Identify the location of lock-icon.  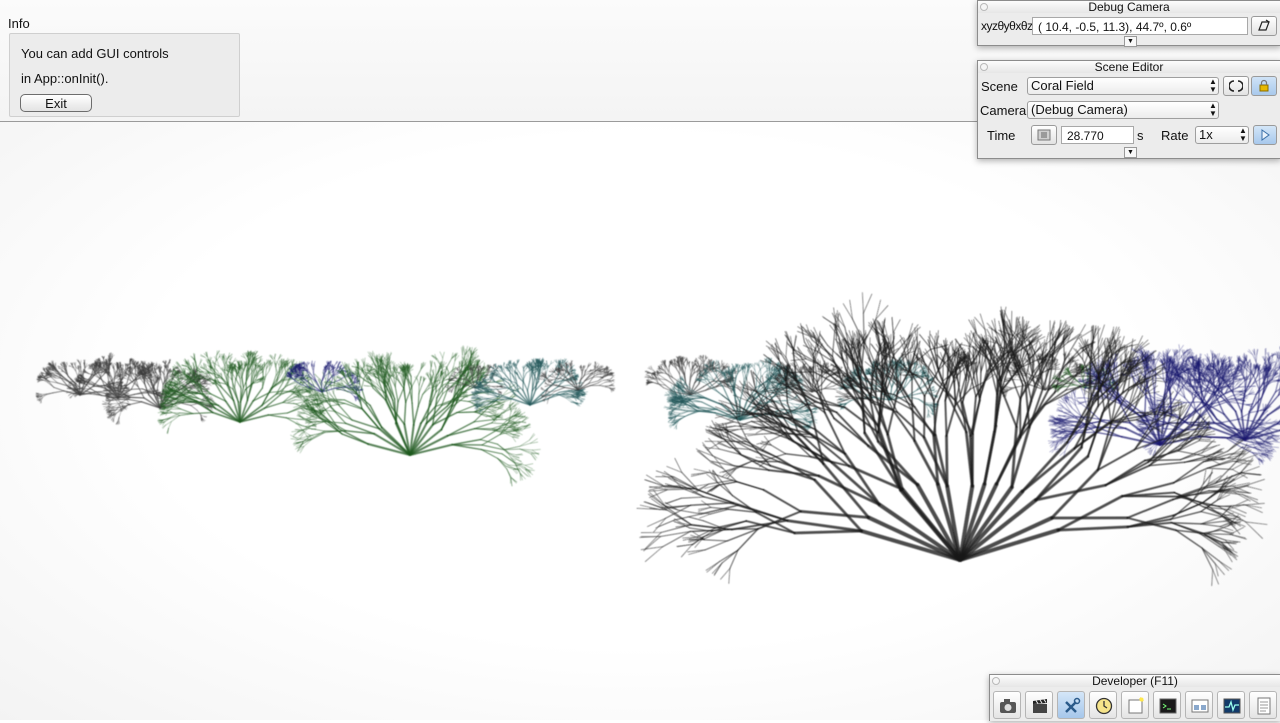
(1264, 86).